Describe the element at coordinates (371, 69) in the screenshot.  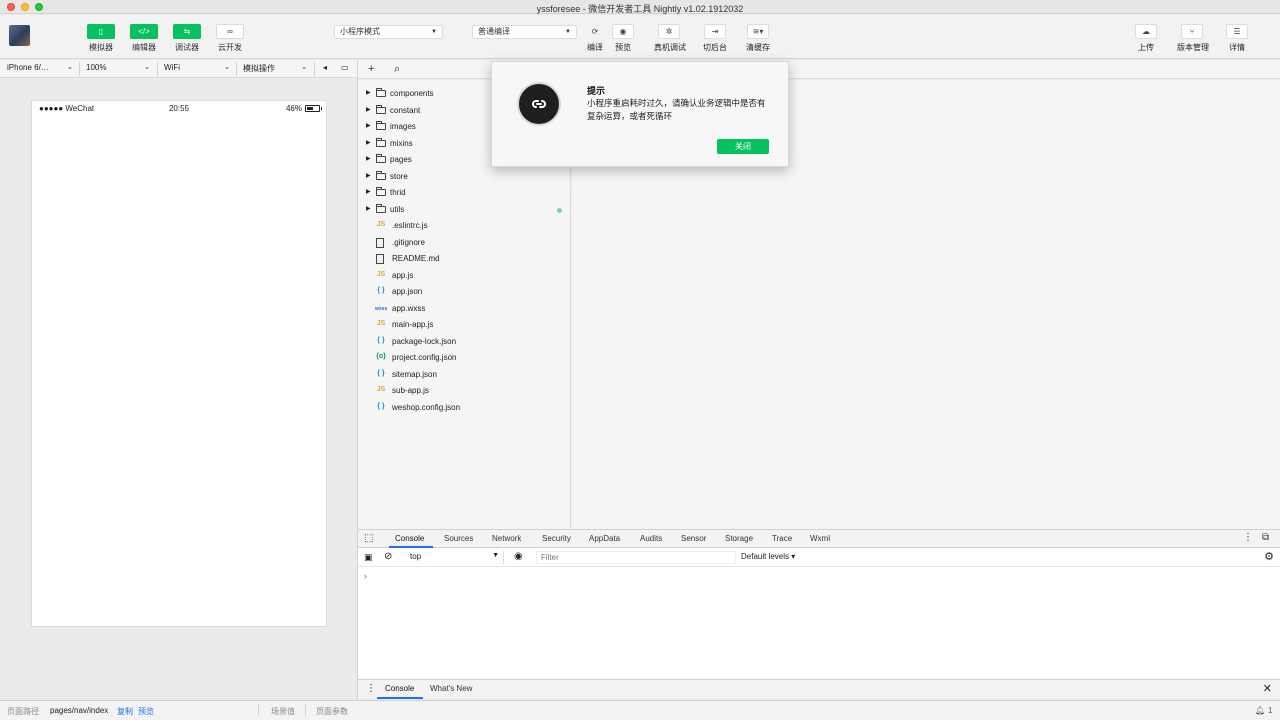
I see `add-file-icon: +` at that location.